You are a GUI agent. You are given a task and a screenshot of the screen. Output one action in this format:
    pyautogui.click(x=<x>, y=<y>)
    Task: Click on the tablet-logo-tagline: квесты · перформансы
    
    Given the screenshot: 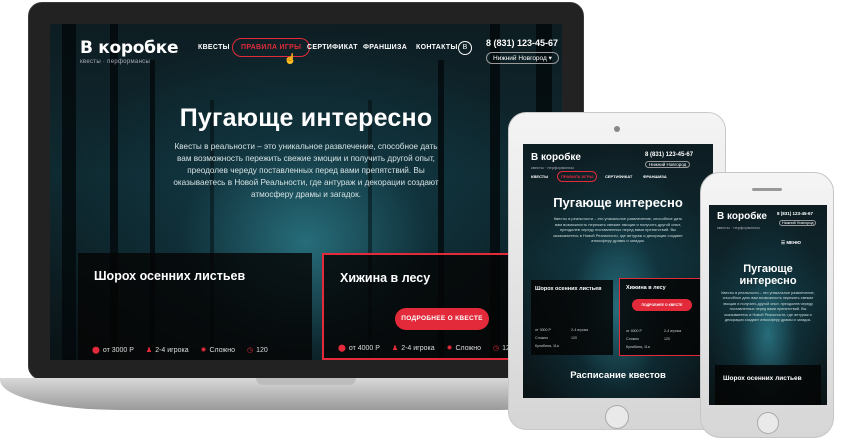 What is the action you would take?
    pyautogui.click(x=552, y=167)
    